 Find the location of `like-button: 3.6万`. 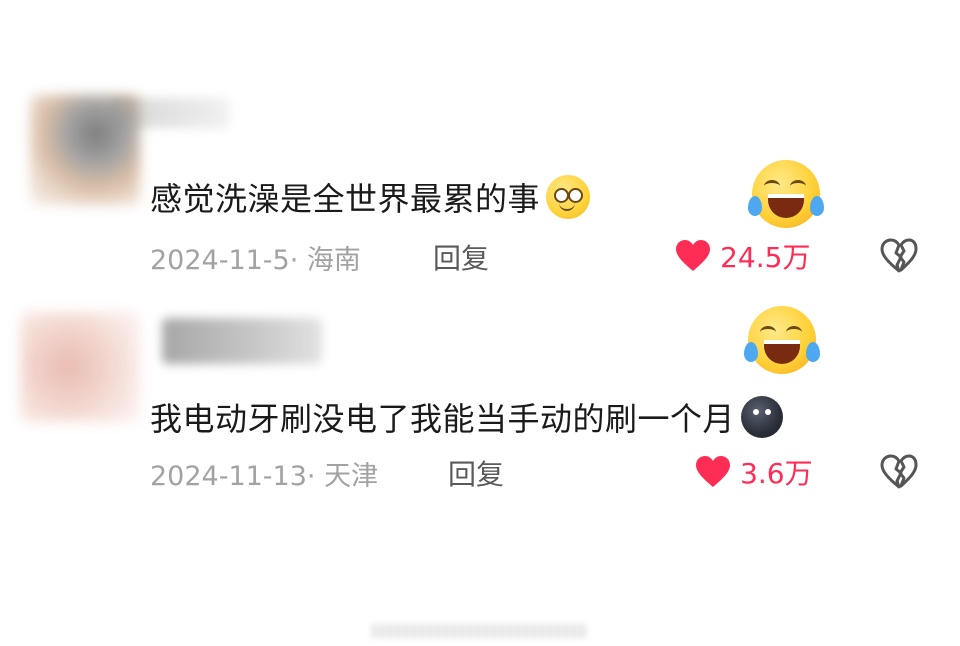

like-button: 3.6万 is located at coordinates (754, 472).